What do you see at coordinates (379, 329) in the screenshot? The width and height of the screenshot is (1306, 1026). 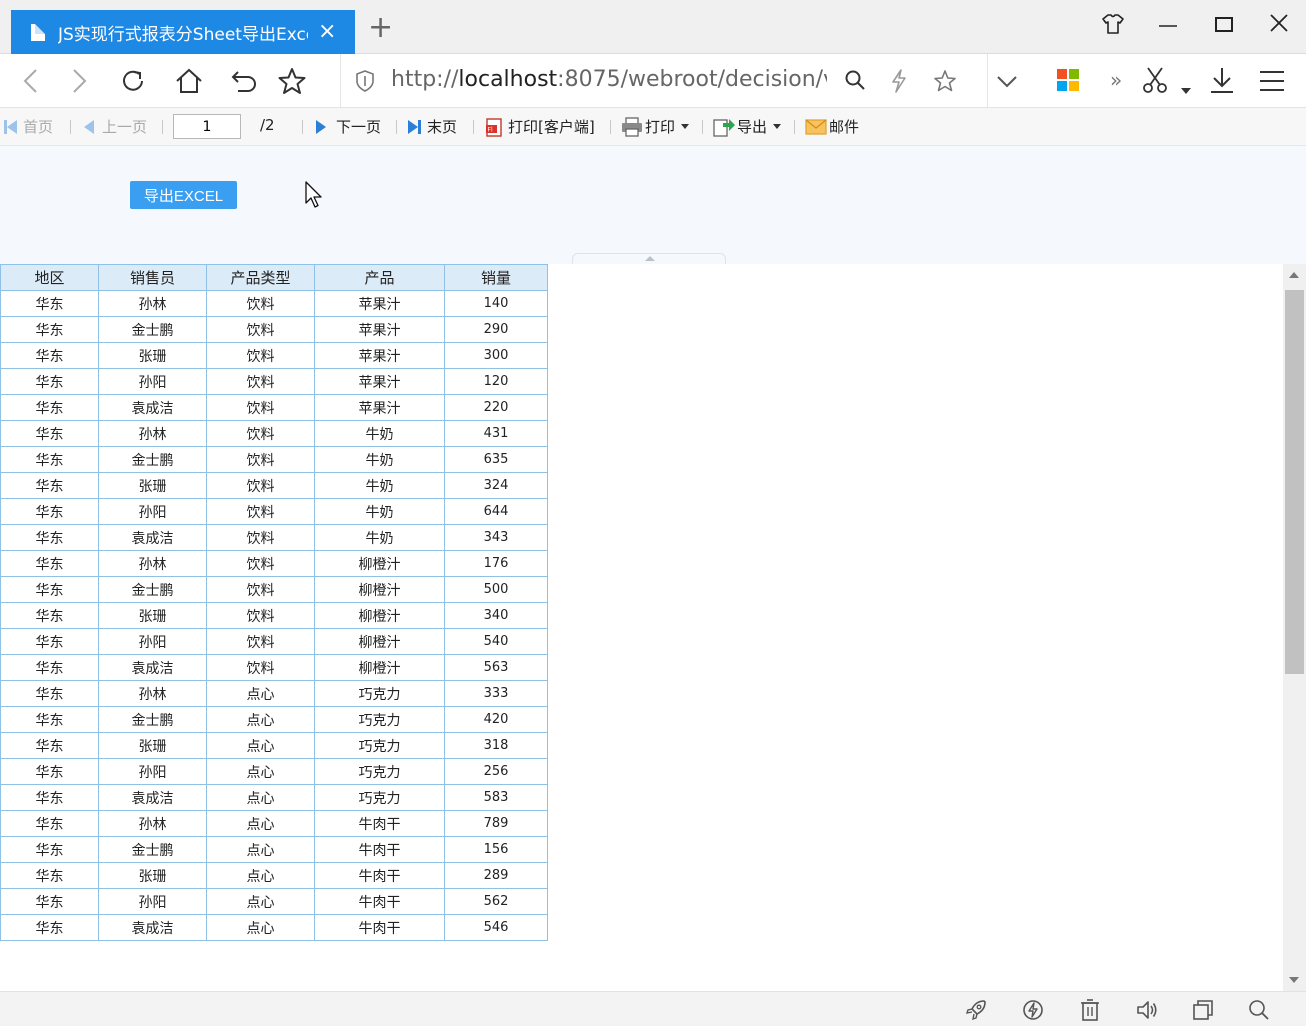 I see `cell-product: 苹果汁` at bounding box center [379, 329].